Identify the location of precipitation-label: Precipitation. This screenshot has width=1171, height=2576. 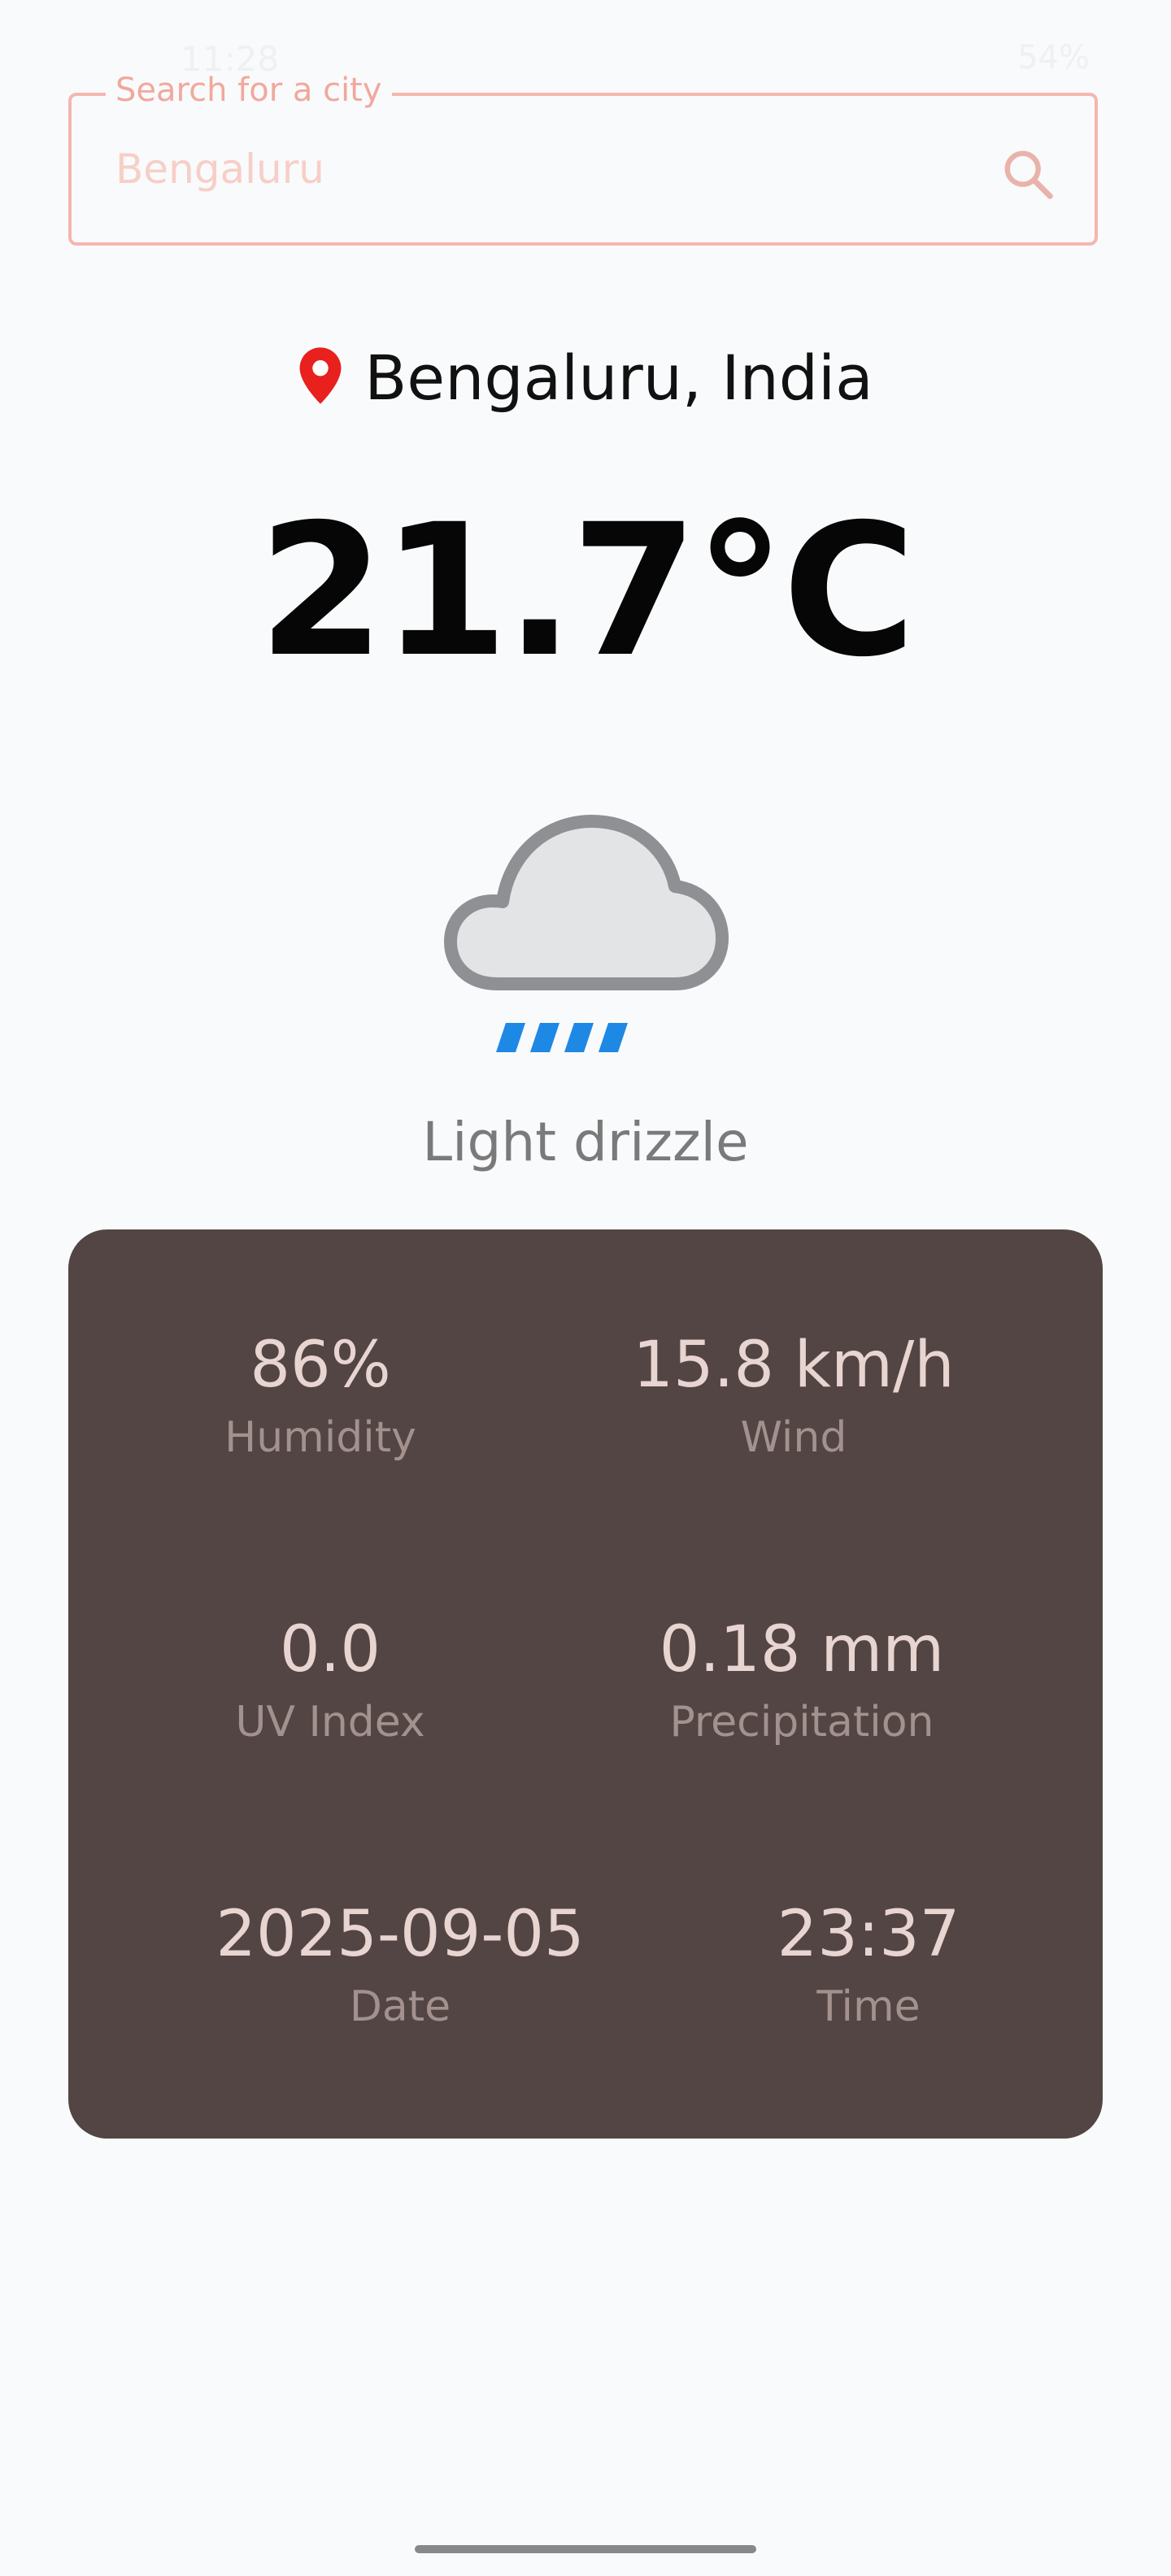
(801, 1723).